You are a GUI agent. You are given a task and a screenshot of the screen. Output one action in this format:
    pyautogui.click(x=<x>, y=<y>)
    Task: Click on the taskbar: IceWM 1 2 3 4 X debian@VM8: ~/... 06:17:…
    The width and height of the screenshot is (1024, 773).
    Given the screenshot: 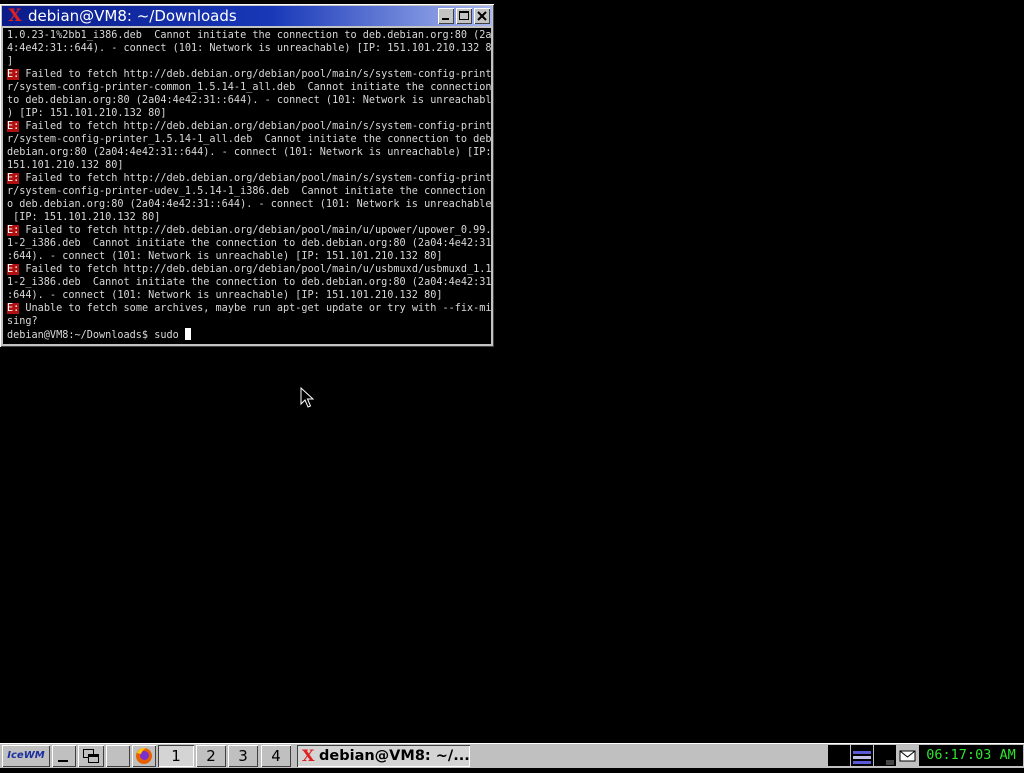 What is the action you would take?
    pyautogui.click(x=512, y=755)
    